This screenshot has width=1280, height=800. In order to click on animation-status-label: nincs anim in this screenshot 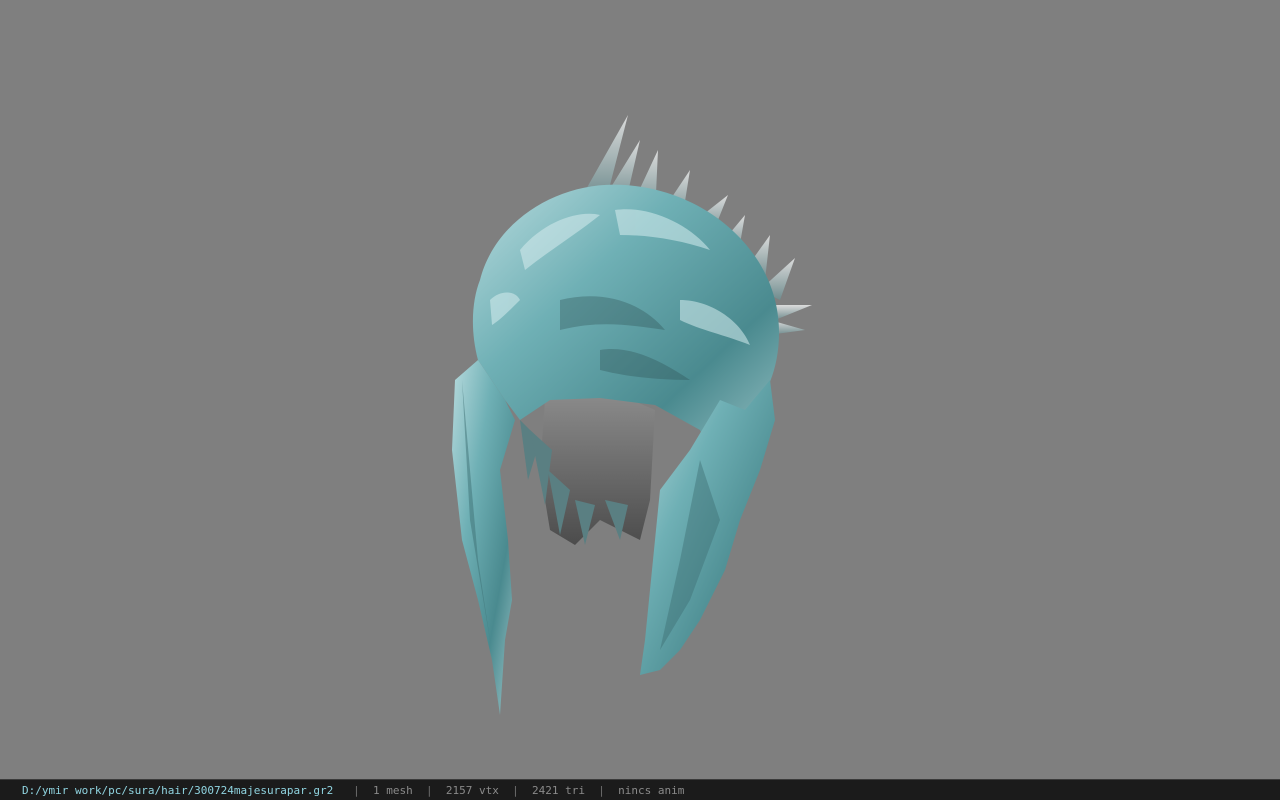, I will do `click(651, 790)`.